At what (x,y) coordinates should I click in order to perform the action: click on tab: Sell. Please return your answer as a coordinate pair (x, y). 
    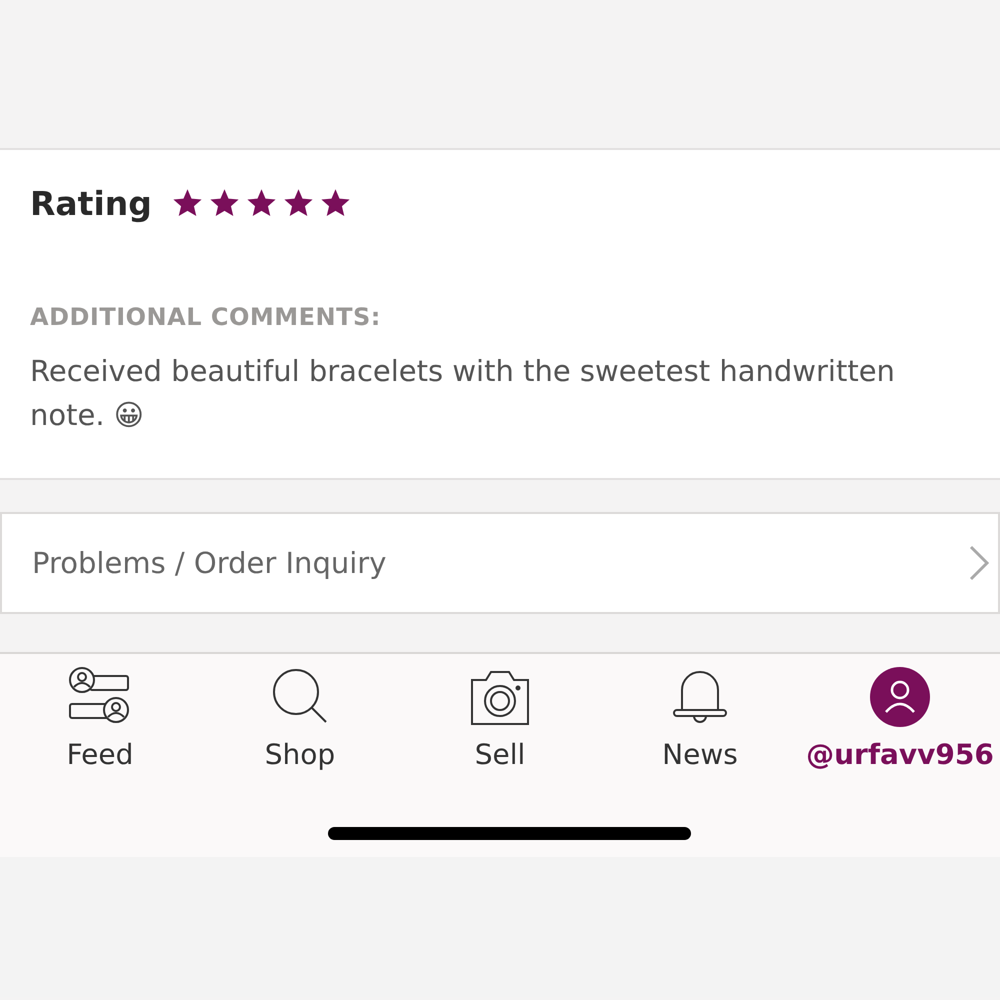
    Looking at the image, I should click on (500, 719).